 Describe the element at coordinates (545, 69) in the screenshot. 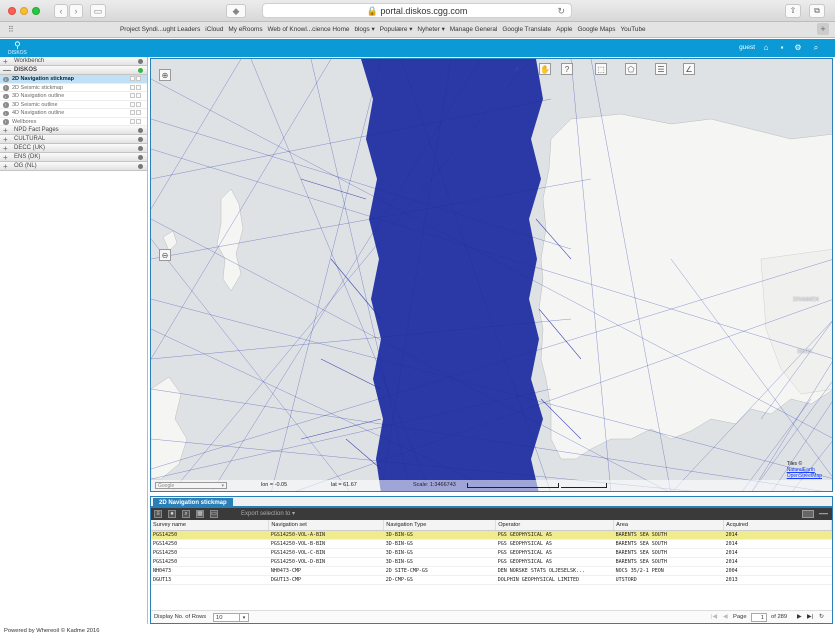

I see `pan-tool-icon: ✋` at that location.